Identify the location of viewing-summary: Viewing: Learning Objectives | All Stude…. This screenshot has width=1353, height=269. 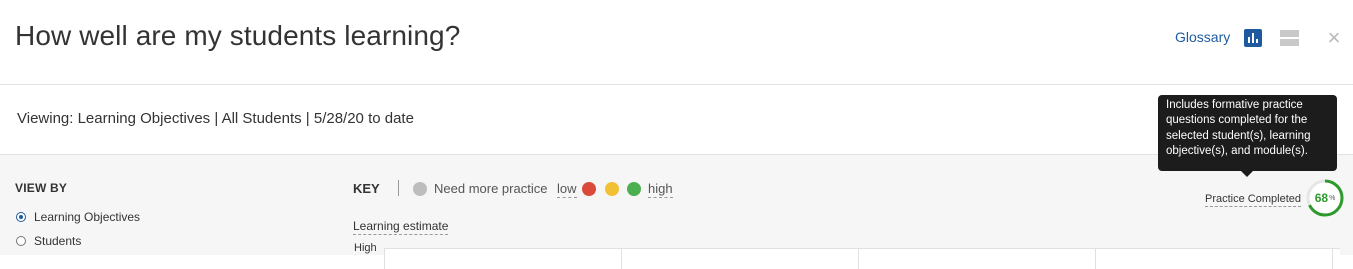
(215, 118).